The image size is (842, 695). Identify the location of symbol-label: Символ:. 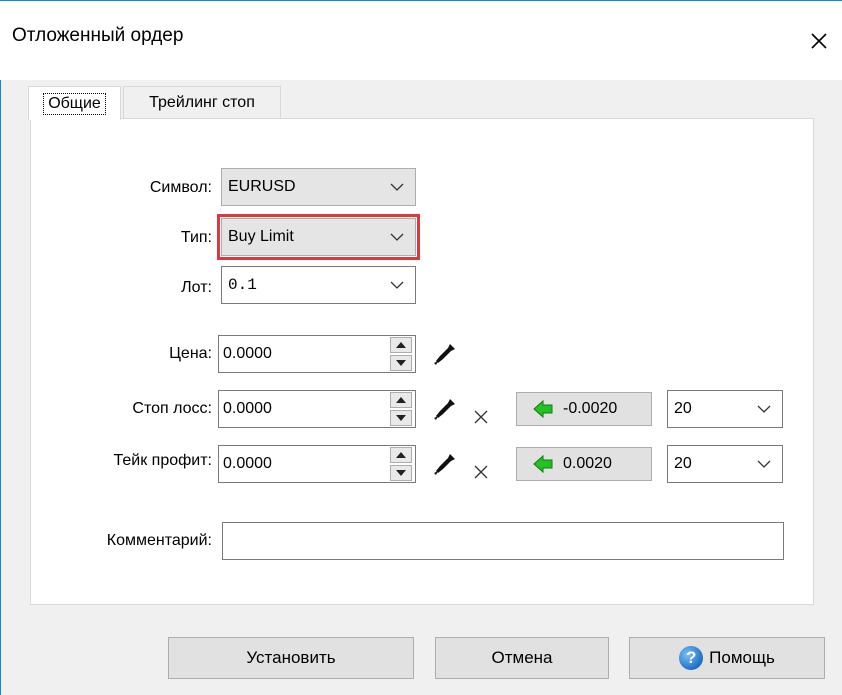
(180, 187).